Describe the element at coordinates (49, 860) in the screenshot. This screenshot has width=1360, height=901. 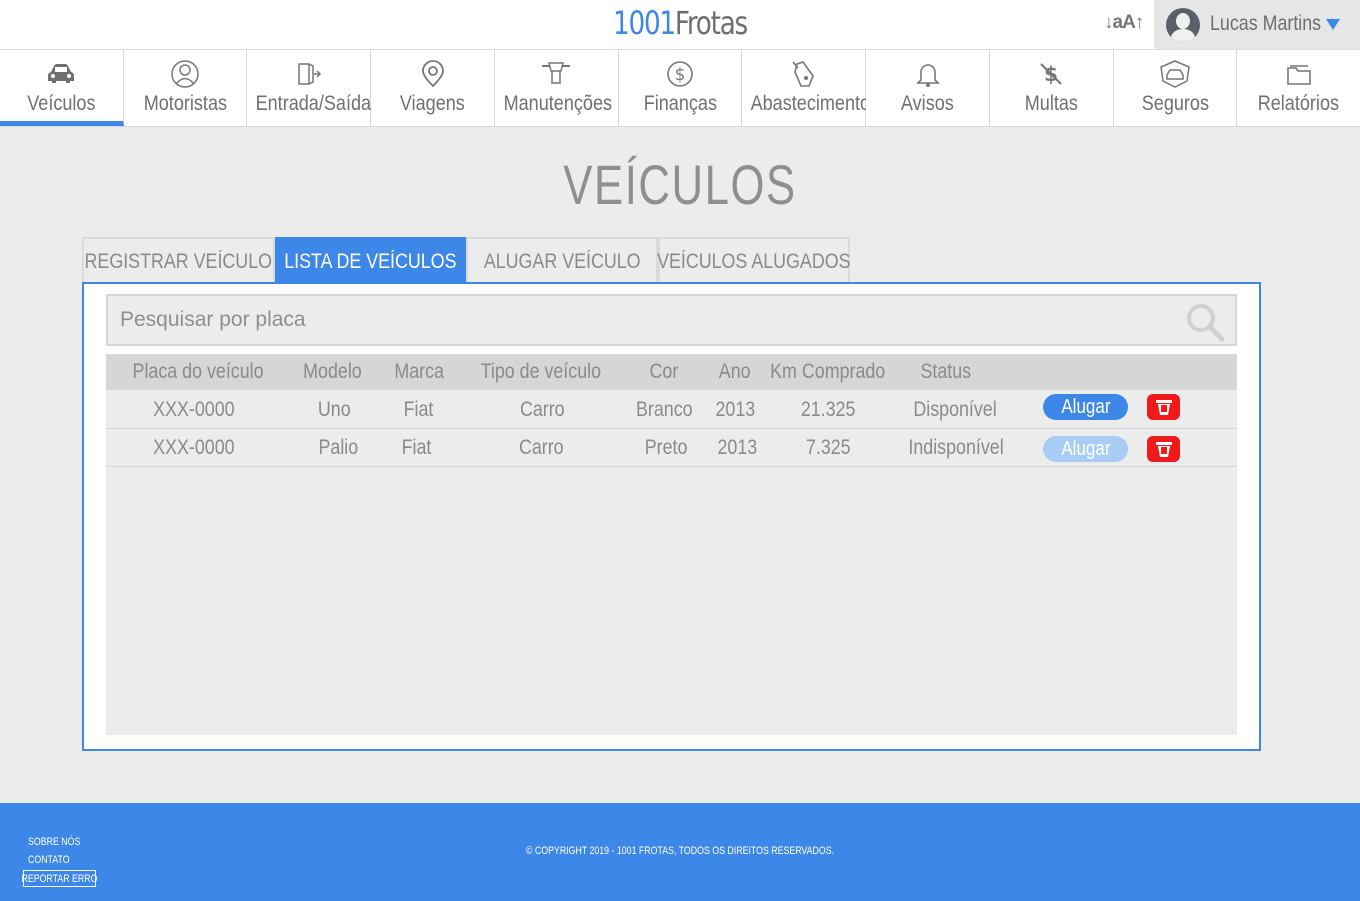
I see `footer-contact-link: CONTATO` at that location.